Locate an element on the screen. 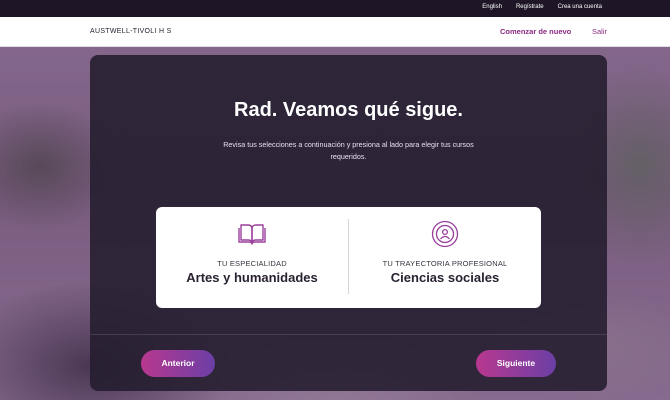  panel-divider is located at coordinates (348, 334).